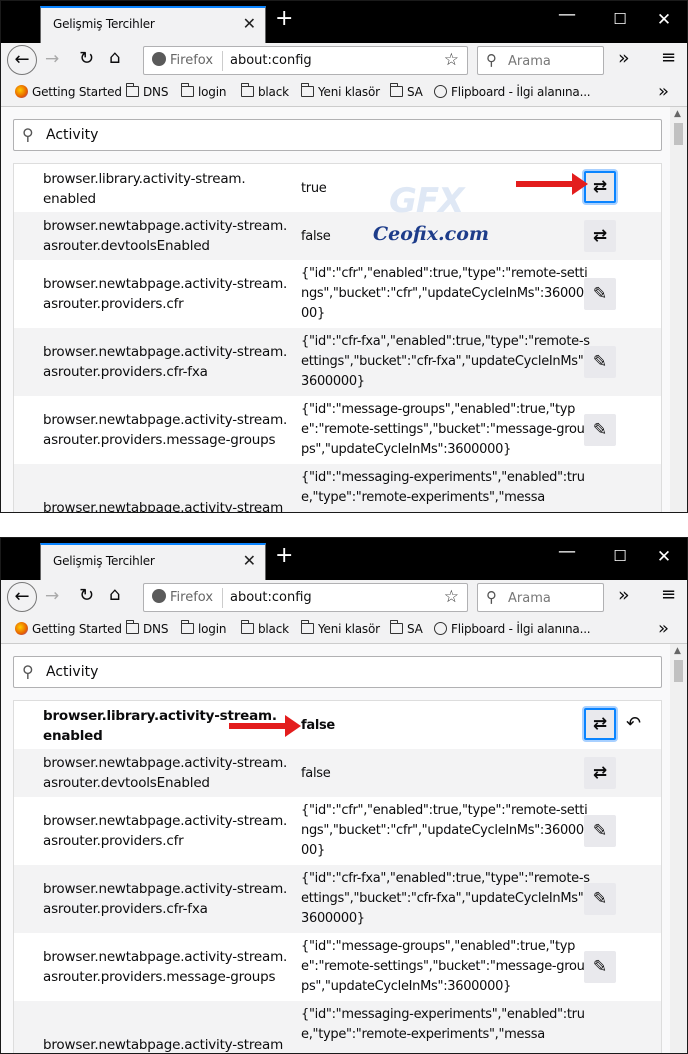 The width and height of the screenshot is (688, 1054). I want to click on search-placeholder: Arama, so click(529, 598).